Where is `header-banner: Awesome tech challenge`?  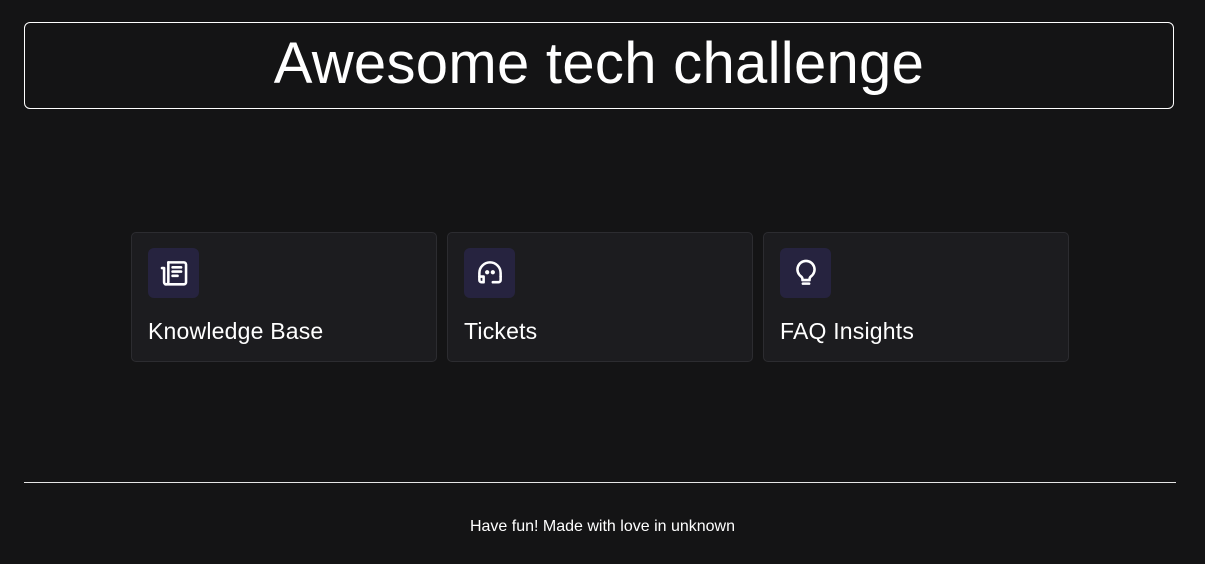
header-banner: Awesome tech challenge is located at coordinates (599, 65).